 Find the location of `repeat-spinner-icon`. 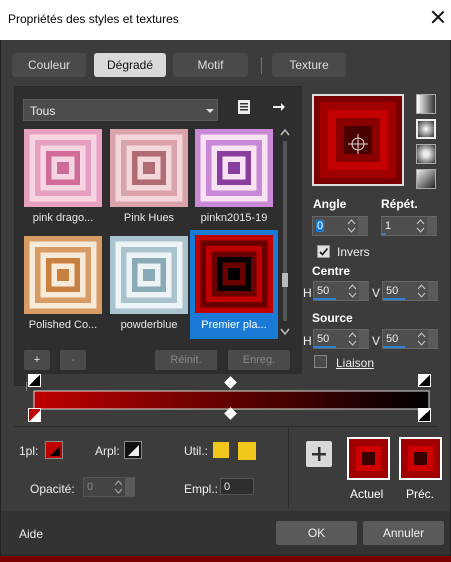

repeat-spinner-icon is located at coordinates (420, 226).